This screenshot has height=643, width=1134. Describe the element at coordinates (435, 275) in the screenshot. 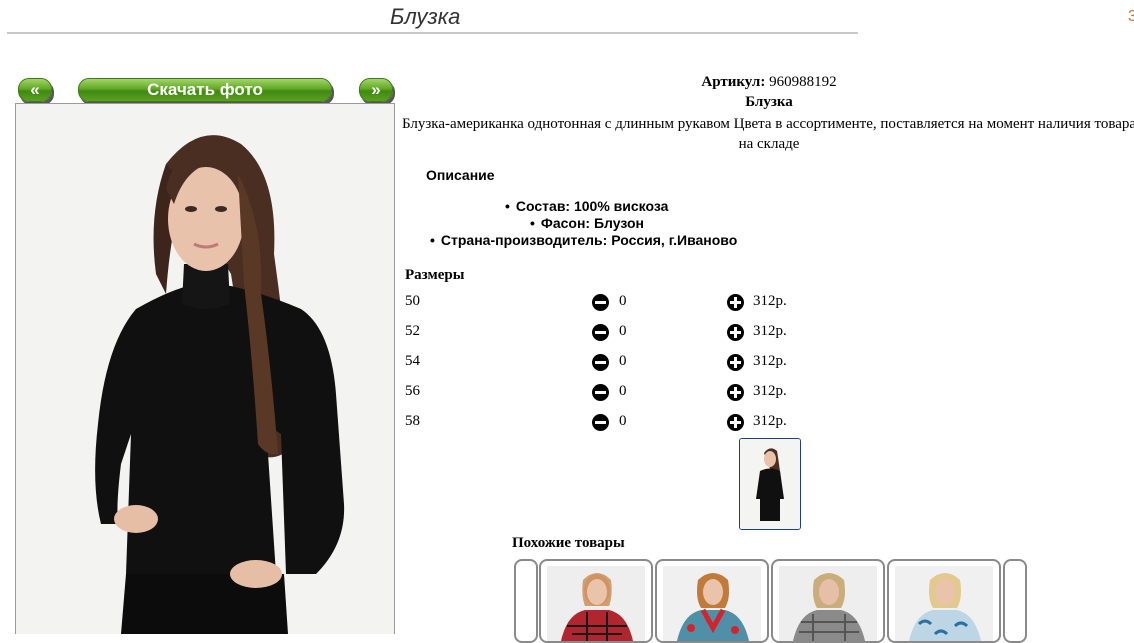

I see `sizes-heading: Размеры` at that location.